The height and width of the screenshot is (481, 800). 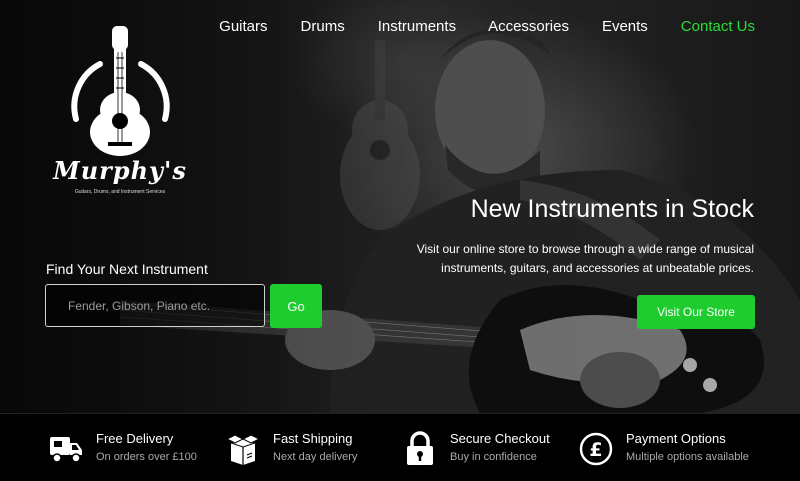 I want to click on promo-title: New Instruments in Stock, so click(x=612, y=209).